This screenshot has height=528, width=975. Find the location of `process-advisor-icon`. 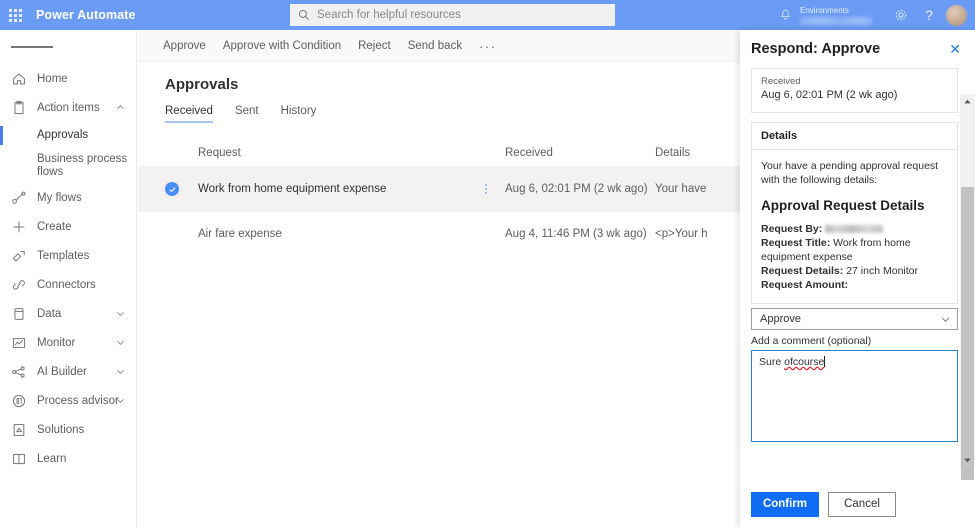

process-advisor-icon is located at coordinates (19, 400).